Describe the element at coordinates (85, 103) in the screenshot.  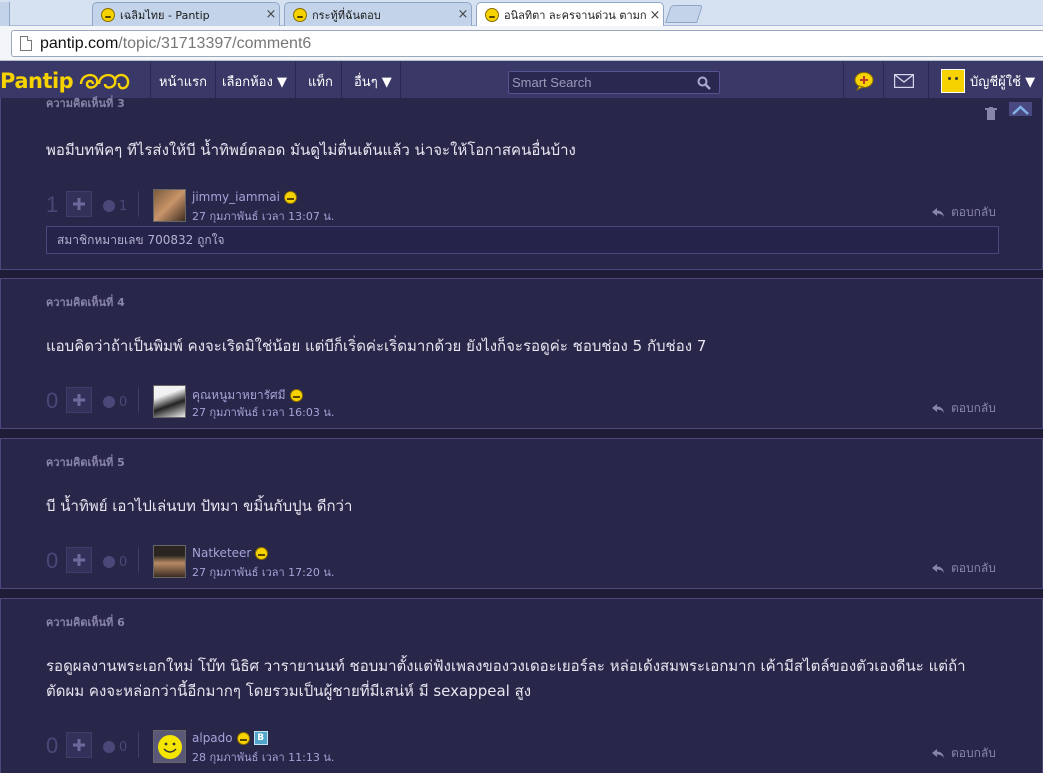
I see `comment-number: ความคิดเห็นที่ 3` at that location.